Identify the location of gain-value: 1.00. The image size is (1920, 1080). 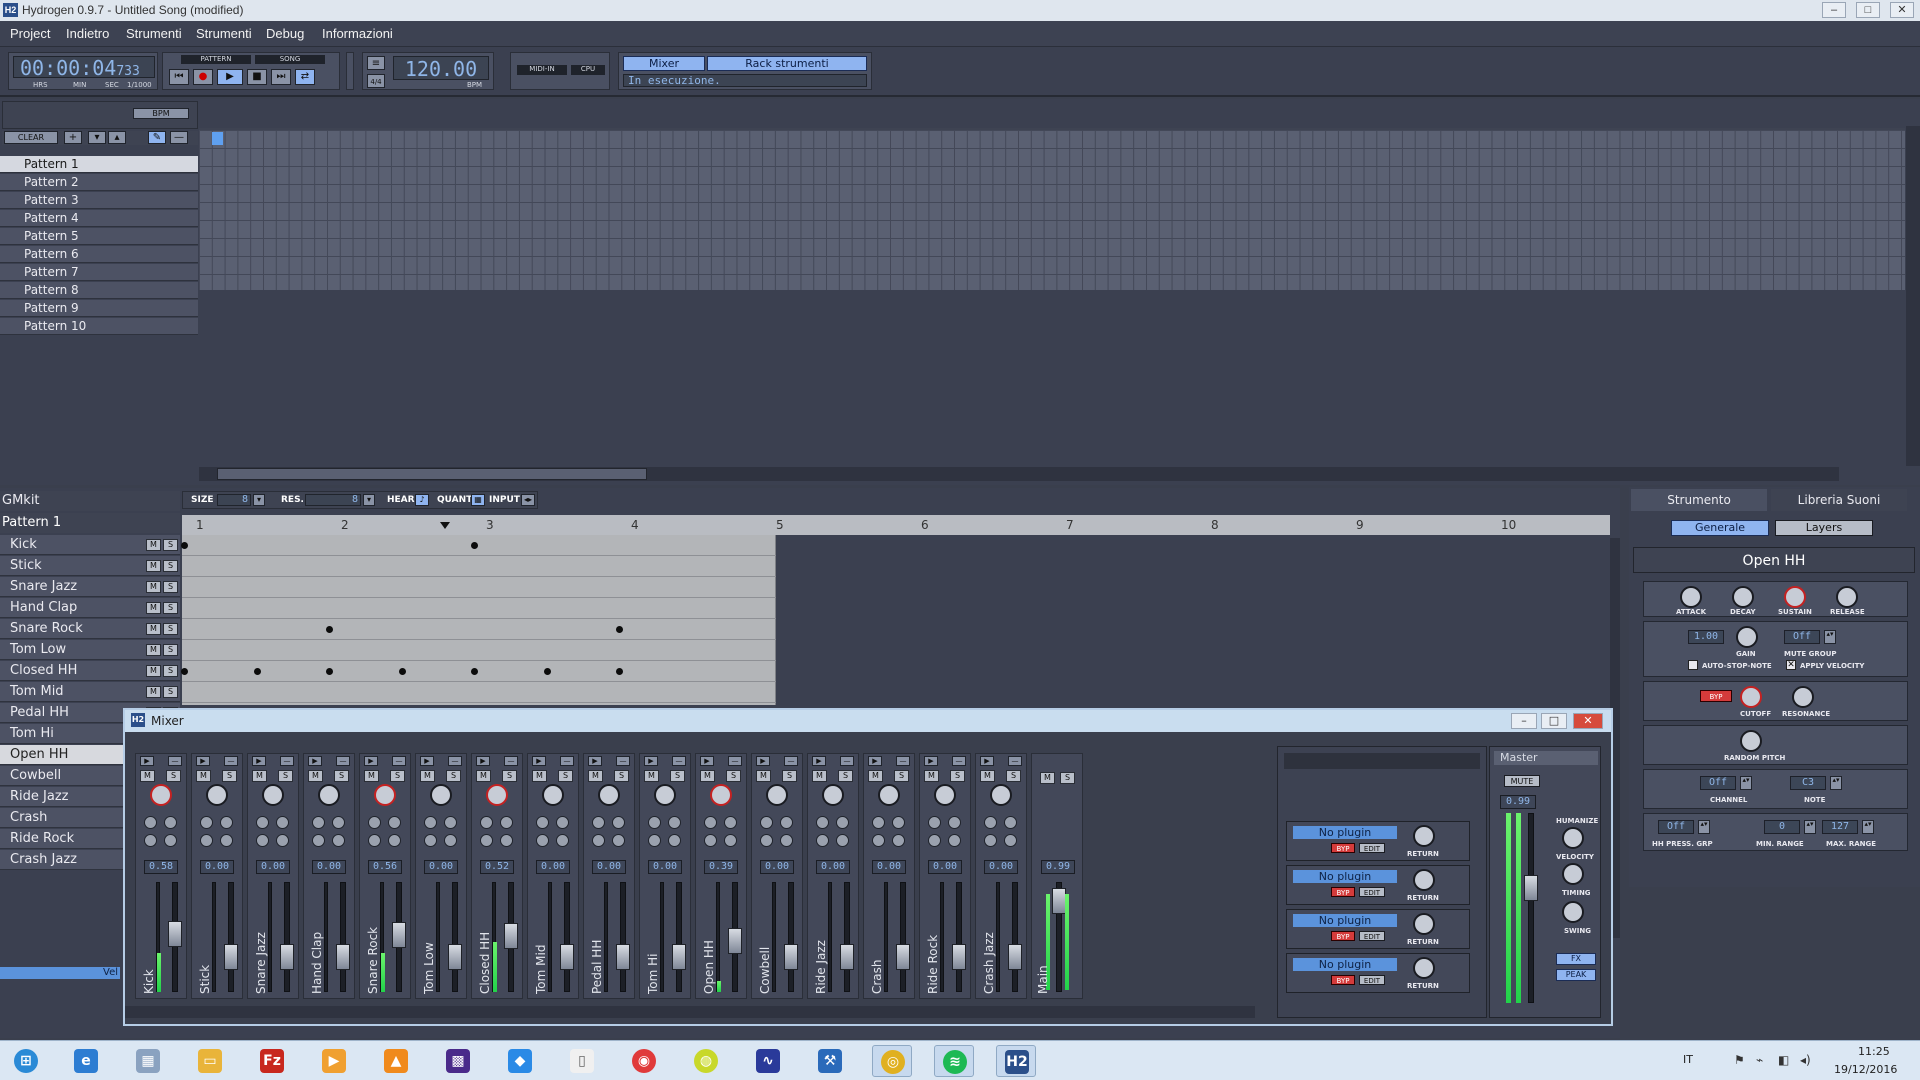
(1706, 637).